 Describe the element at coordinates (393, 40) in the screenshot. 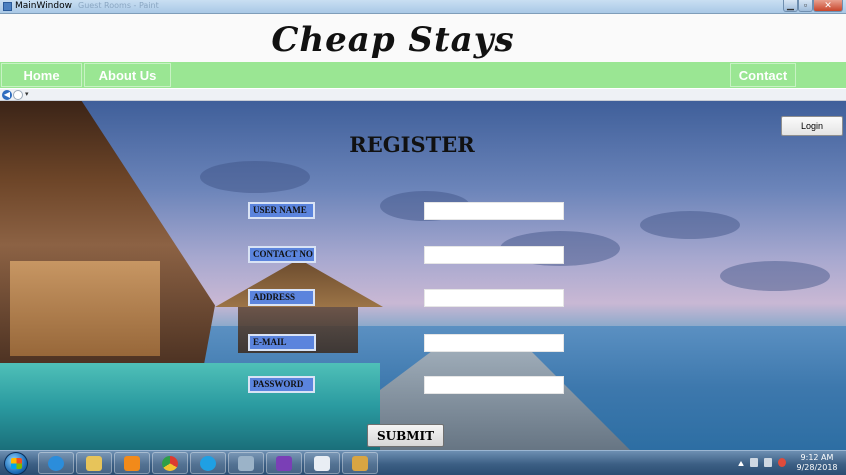

I see `brand-title: Cheap Stays` at that location.